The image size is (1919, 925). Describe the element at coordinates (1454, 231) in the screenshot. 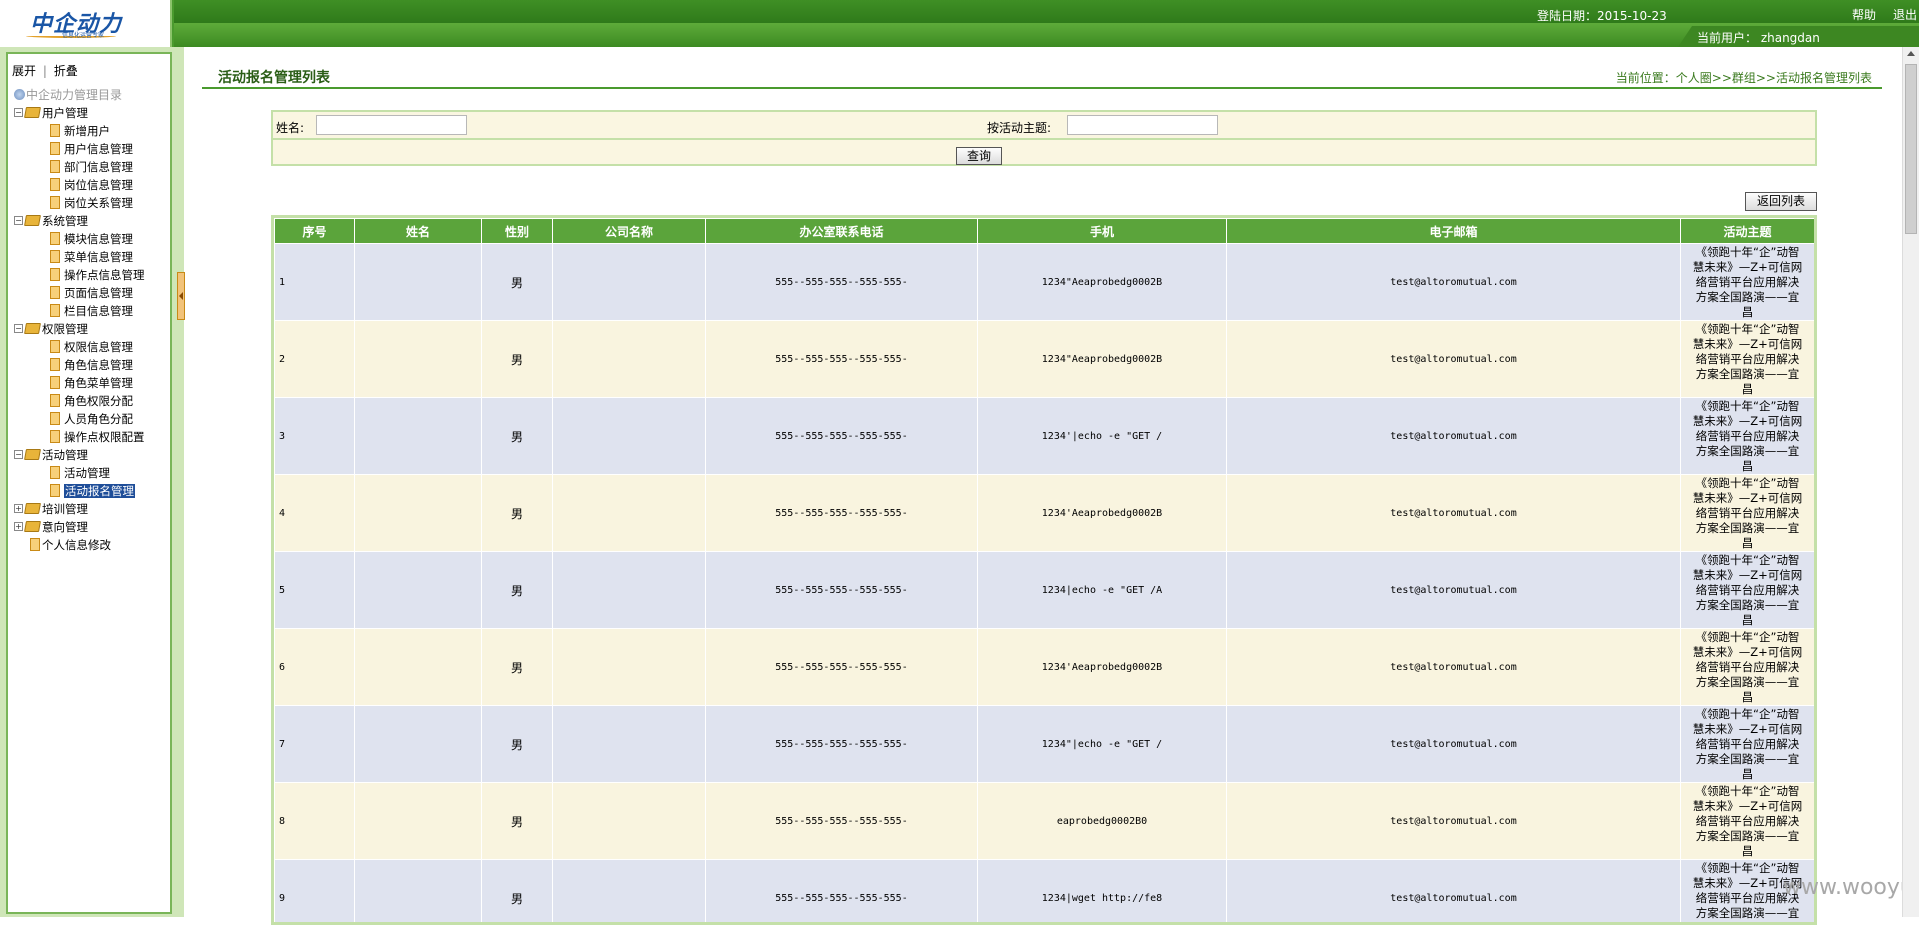

I see `column-header: 电子邮箱` at that location.